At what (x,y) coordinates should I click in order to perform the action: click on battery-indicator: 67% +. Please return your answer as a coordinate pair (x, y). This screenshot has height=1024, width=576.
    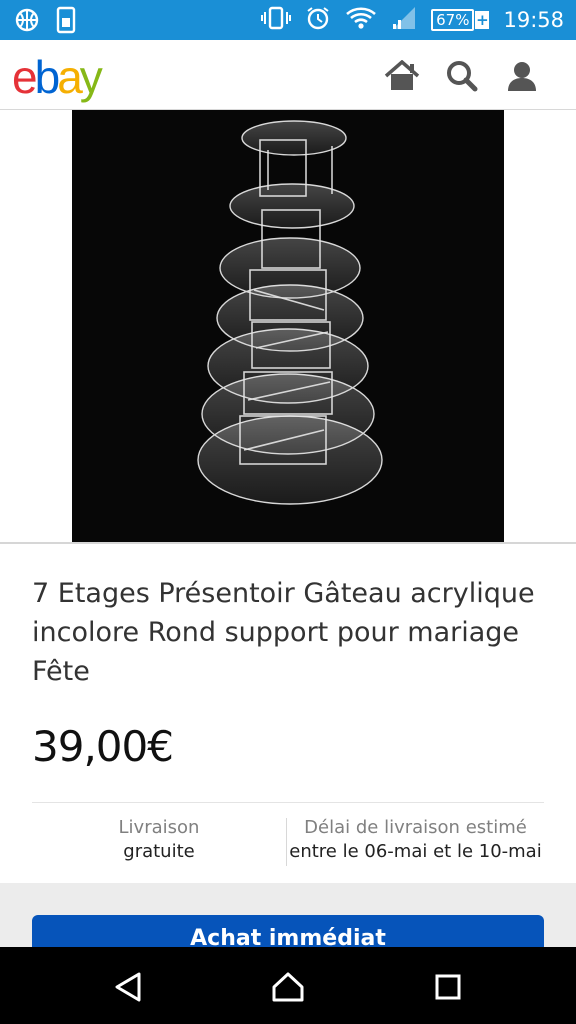
    Looking at the image, I should click on (460, 20).